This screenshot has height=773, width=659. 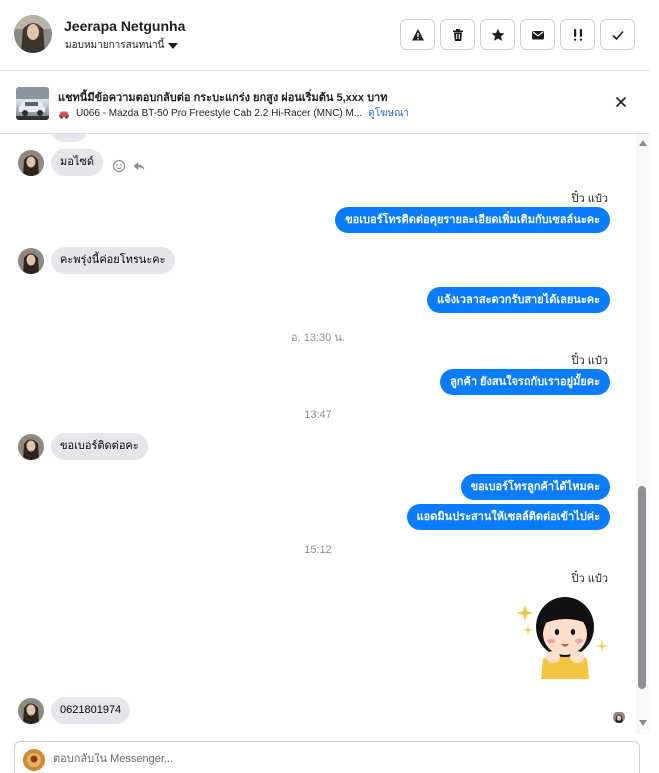 What do you see at coordinates (535, 487) in the screenshot?
I see `outgoing-message: ขอเบอร์โทรลูกค้าได้ไหมคะ` at bounding box center [535, 487].